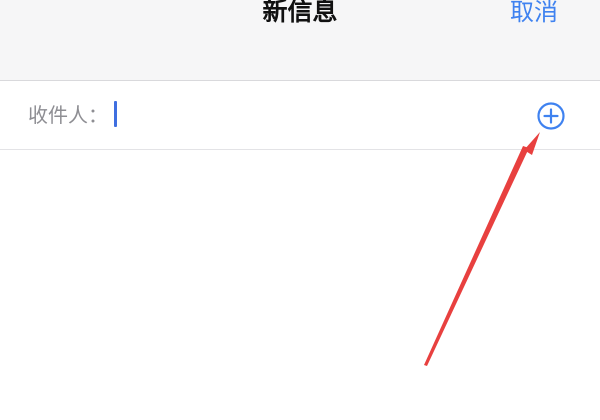  Describe the element at coordinates (115, 114) in the screenshot. I see `text-cursor` at that location.